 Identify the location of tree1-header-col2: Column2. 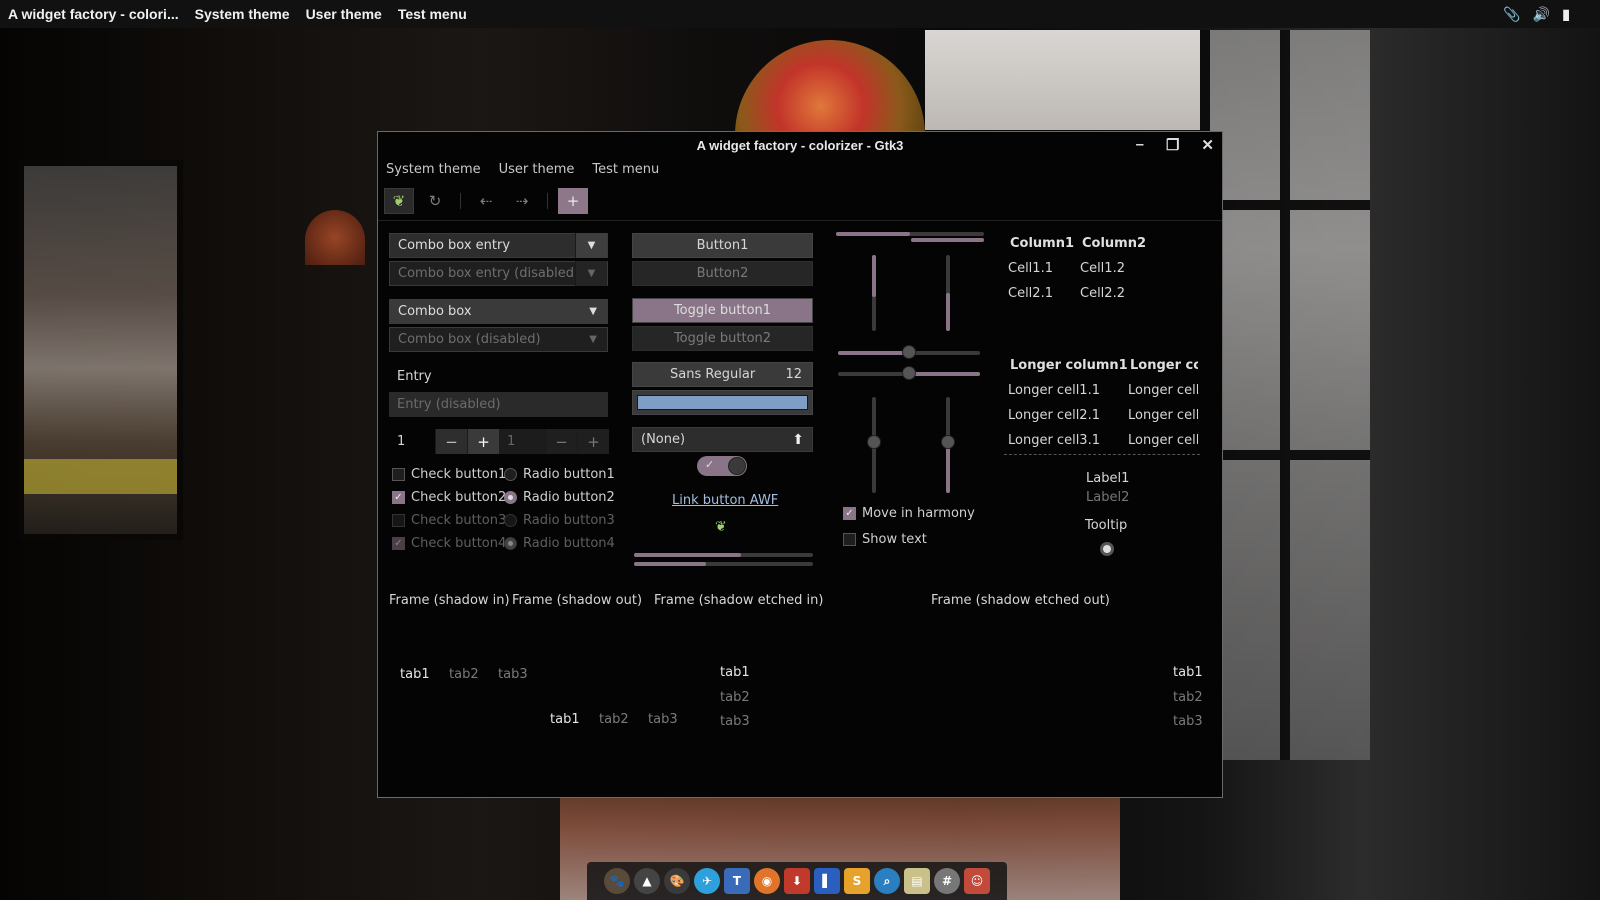
(1114, 243).